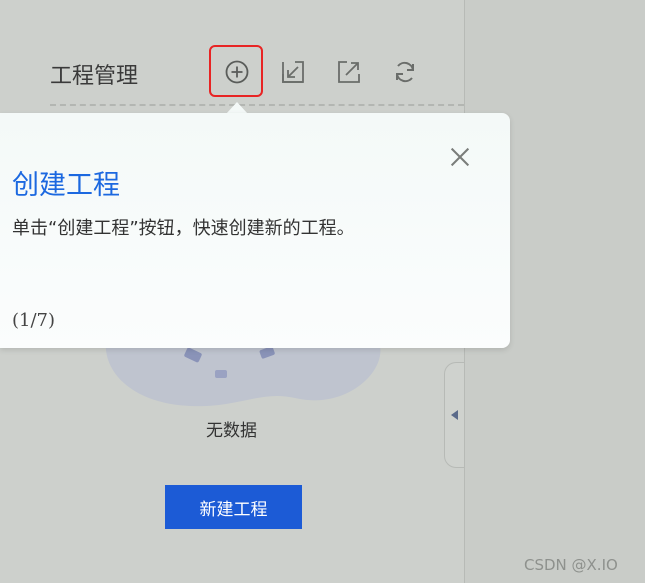 Image resolution: width=645 pixels, height=583 pixels. I want to click on create-project-button: 新建工程, so click(233, 507).